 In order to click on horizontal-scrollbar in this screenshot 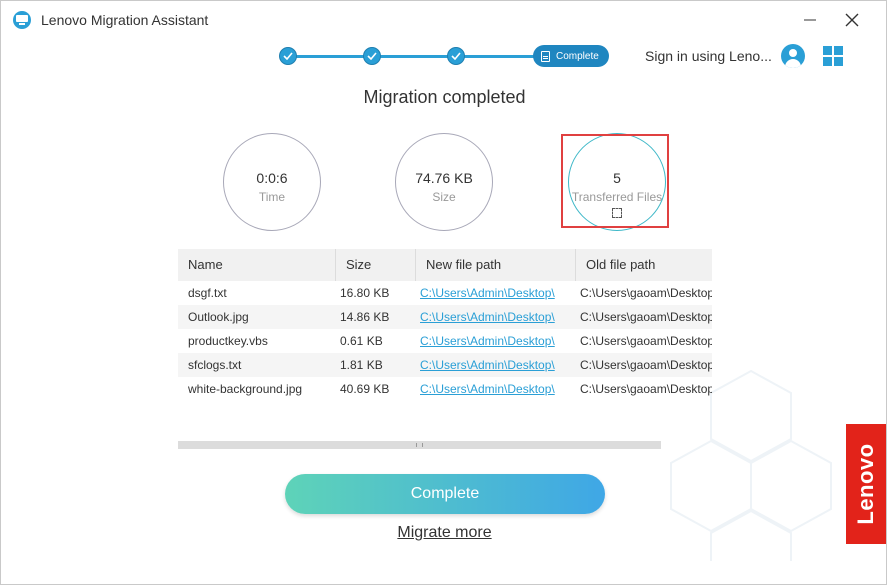, I will do `click(419, 445)`.